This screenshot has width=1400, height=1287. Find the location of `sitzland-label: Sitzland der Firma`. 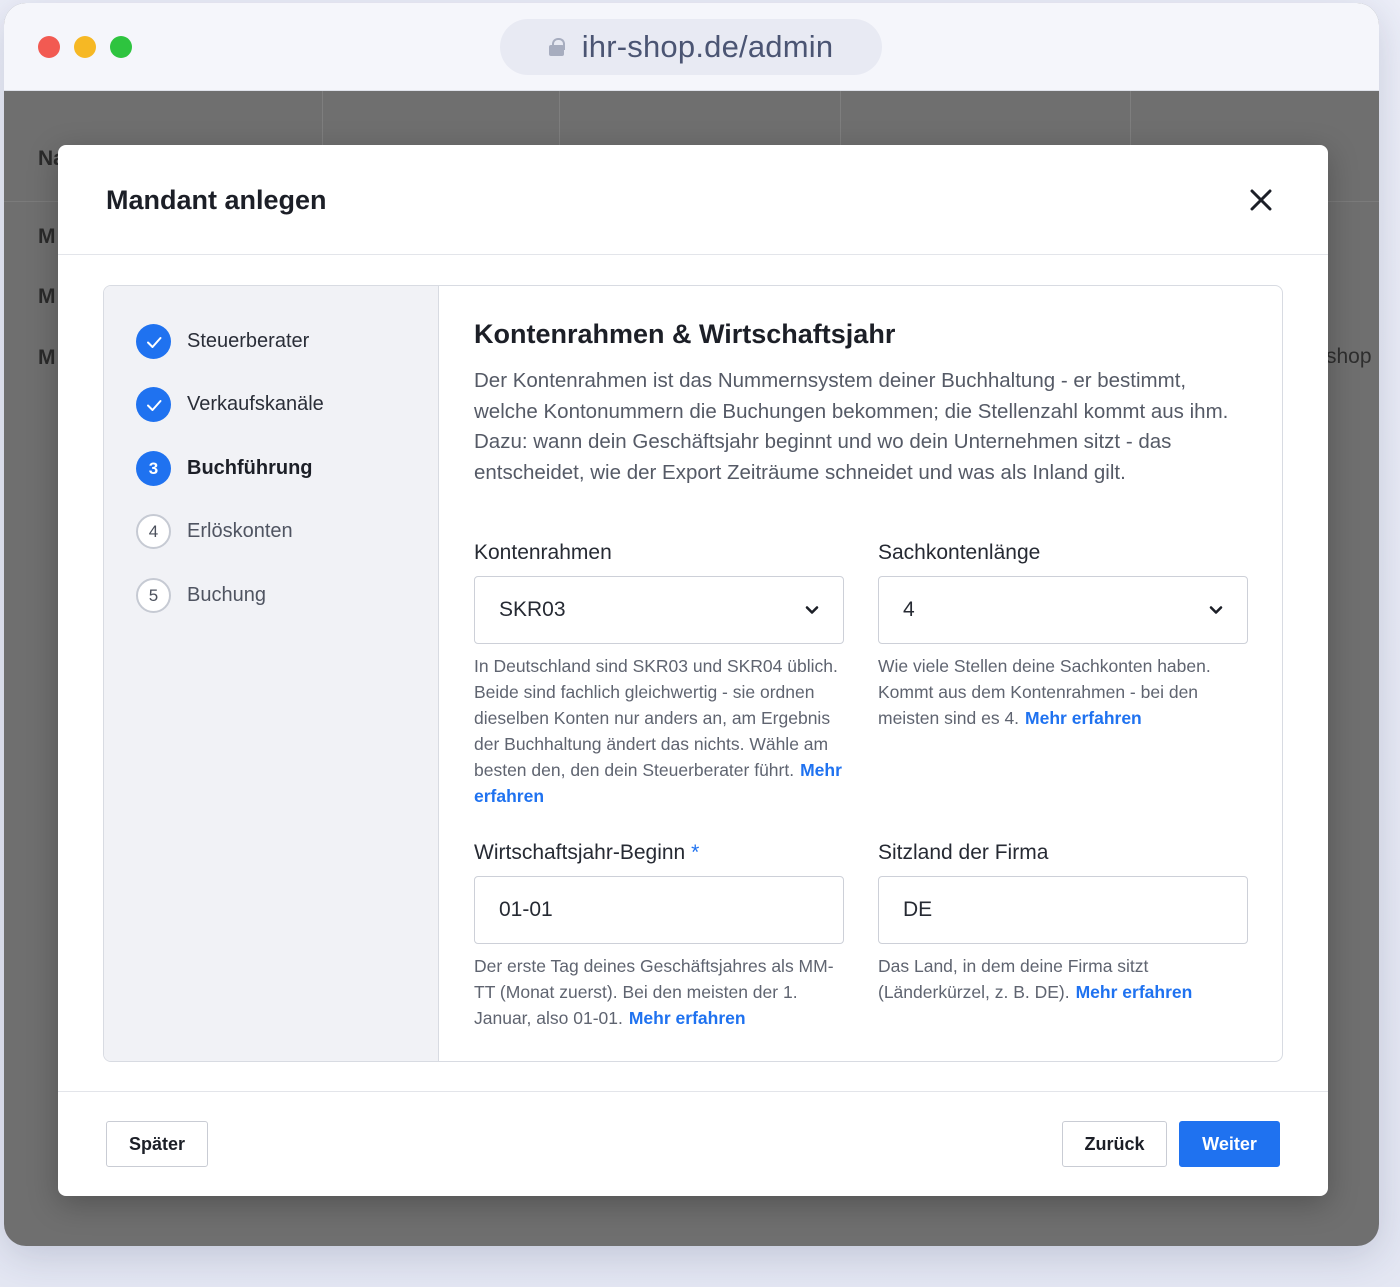

sitzland-label: Sitzland der Firma is located at coordinates (963, 852).